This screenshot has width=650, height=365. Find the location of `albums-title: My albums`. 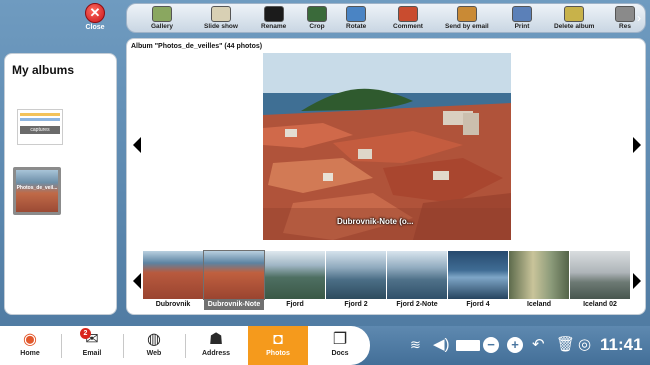

albums-title: My albums is located at coordinates (43, 70).